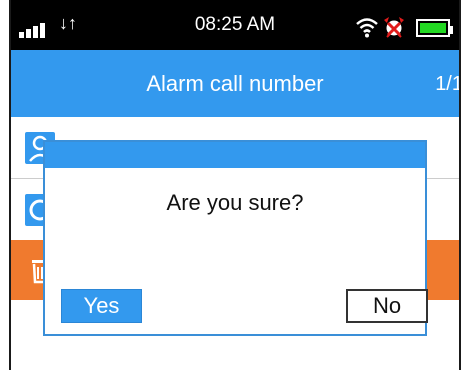 The width and height of the screenshot is (468, 370). What do you see at coordinates (394, 27) in the screenshot?
I see `alarm-clock-icon` at bounding box center [394, 27].